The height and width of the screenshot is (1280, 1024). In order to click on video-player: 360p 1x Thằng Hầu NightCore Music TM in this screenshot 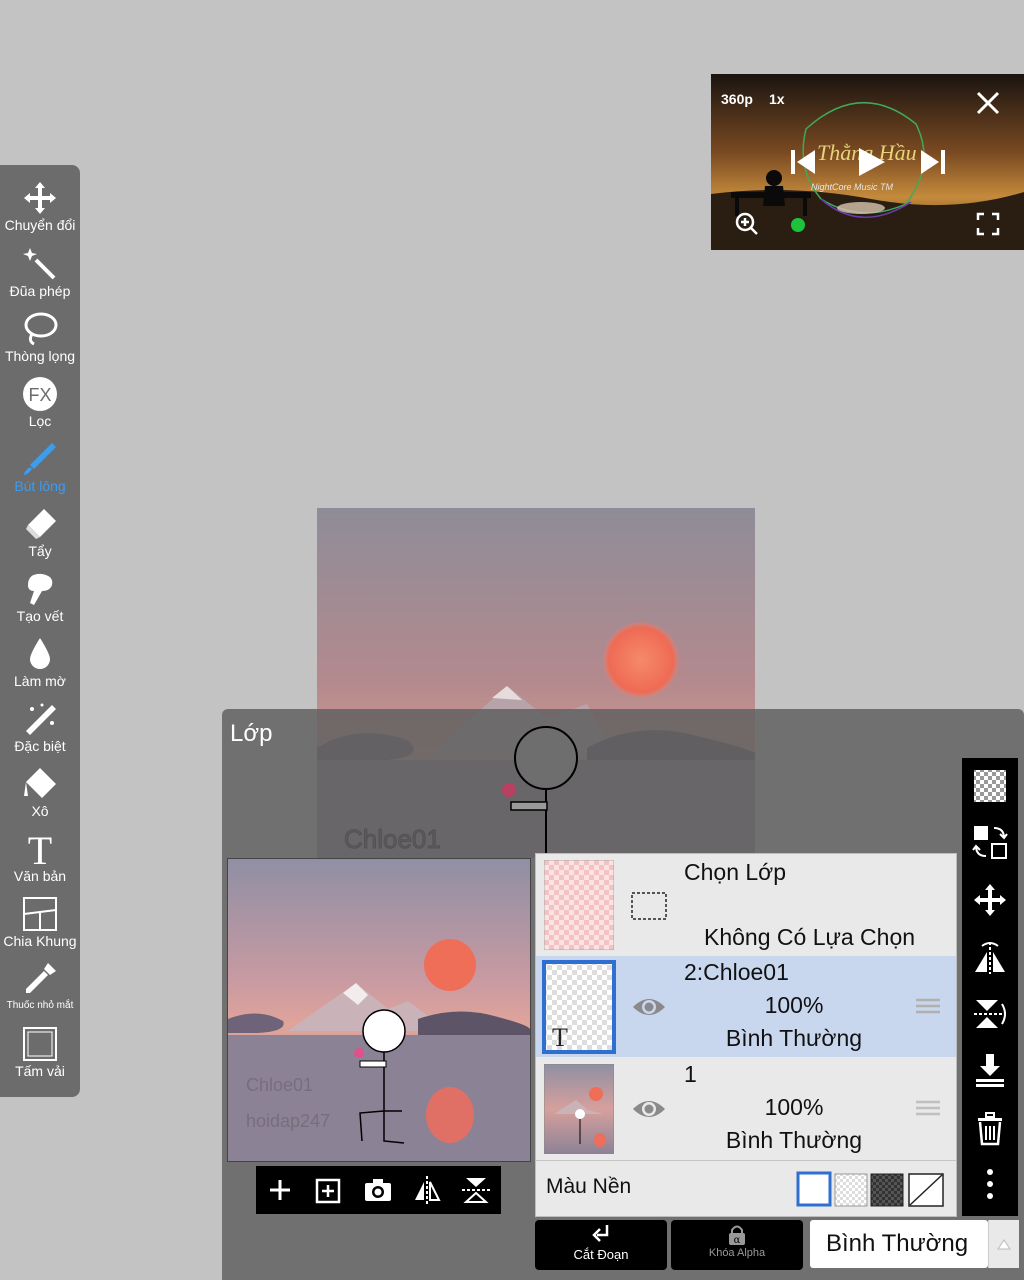, I will do `click(867, 162)`.